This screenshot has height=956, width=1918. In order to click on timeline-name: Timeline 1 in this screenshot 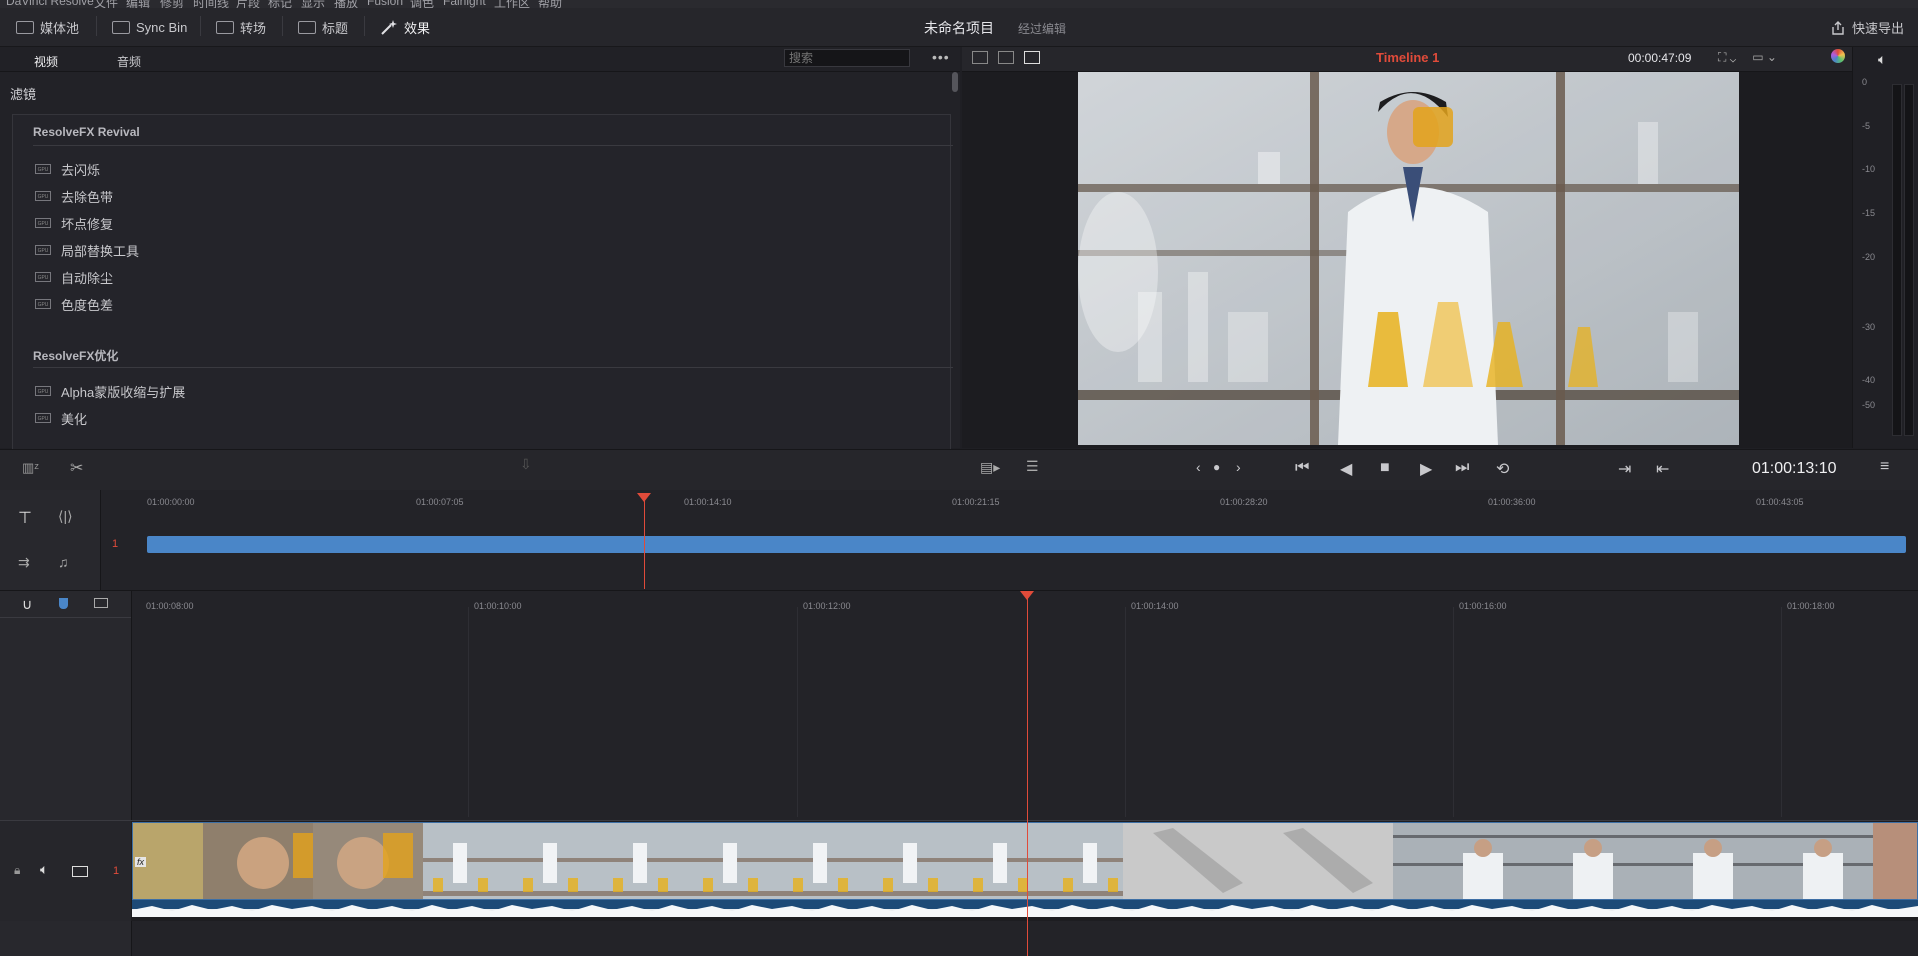, I will do `click(1407, 57)`.